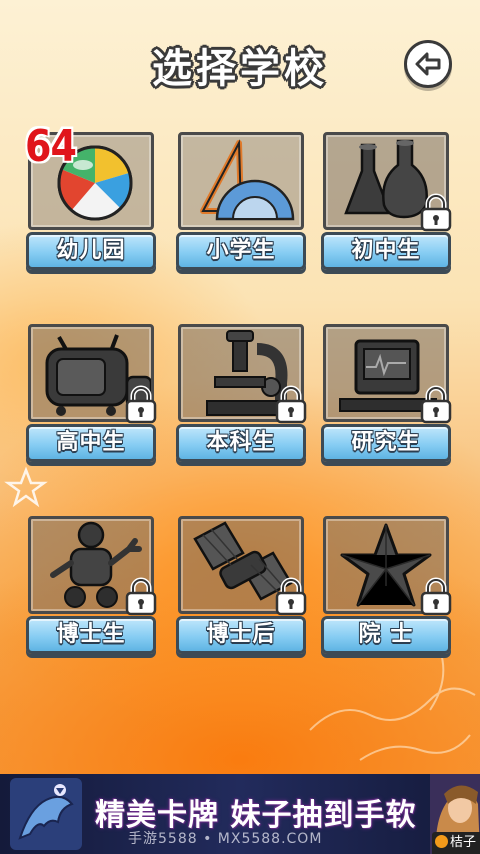 Image resolution: width=480 pixels, height=854 pixels. I want to click on school-label: 初中生, so click(386, 251).